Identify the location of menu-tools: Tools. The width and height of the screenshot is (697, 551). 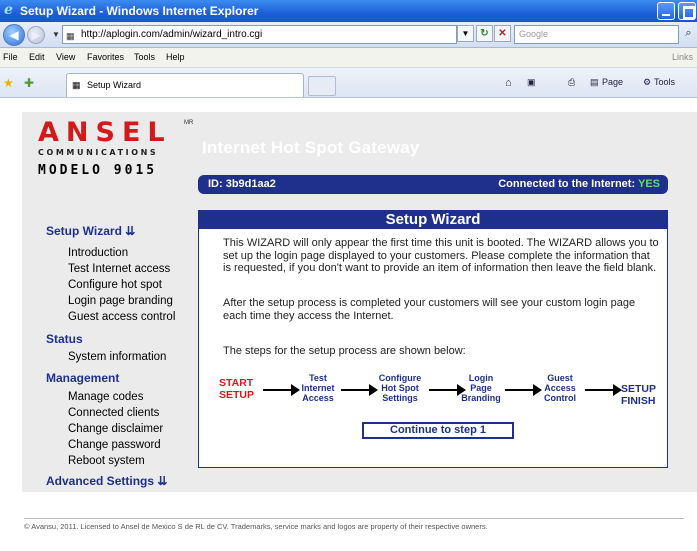
(144, 57).